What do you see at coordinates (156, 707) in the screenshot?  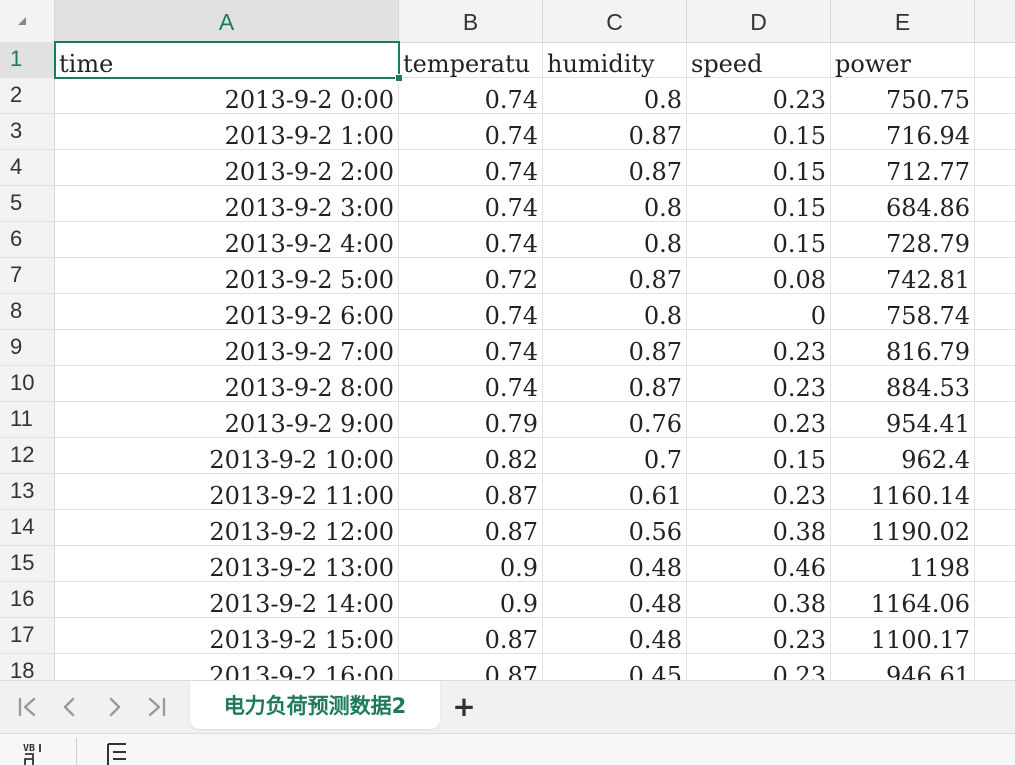 I see `last-sheet-icon` at bounding box center [156, 707].